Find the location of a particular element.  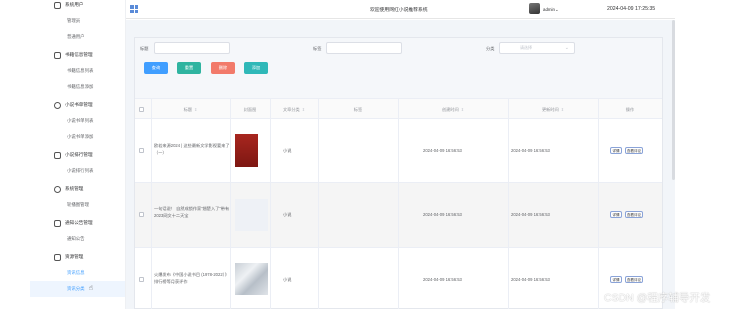

system-title: 欢迎使用网红小说推荐系统 is located at coordinates (399, 10).